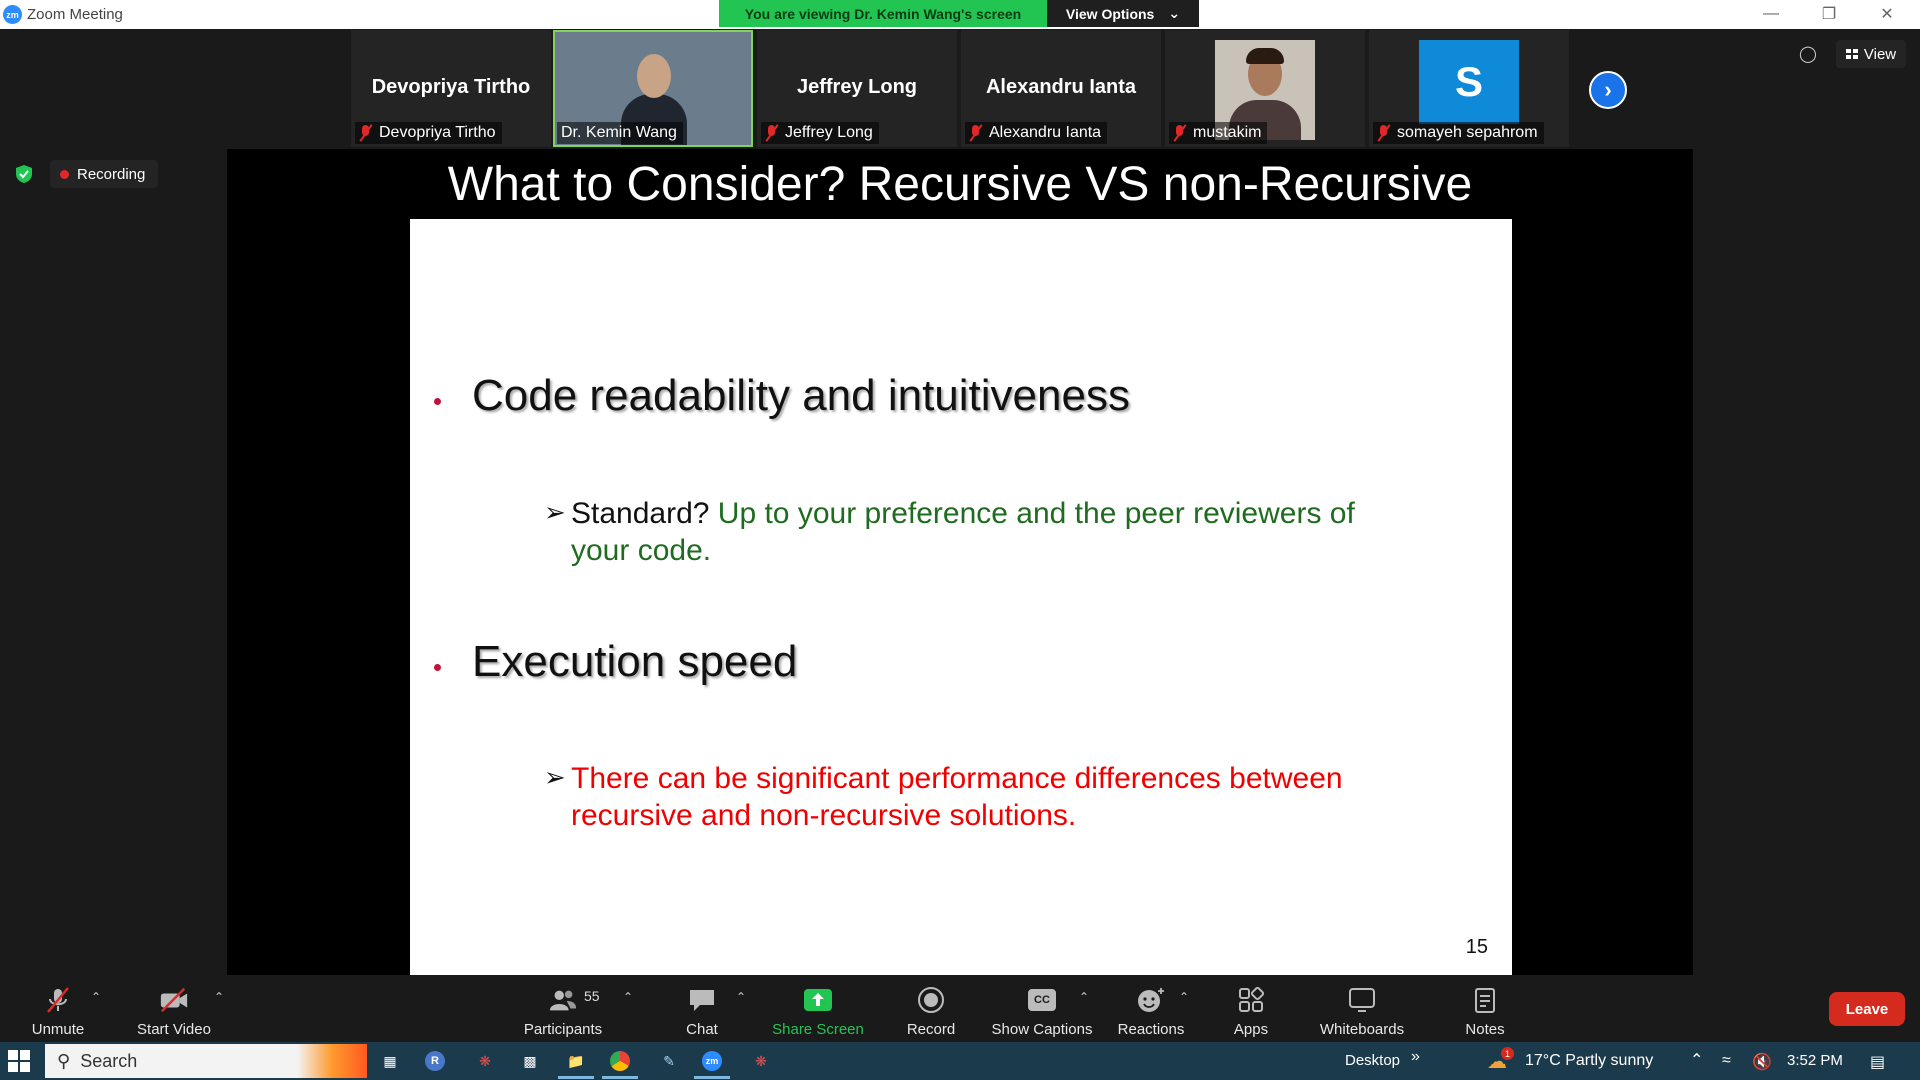 The image size is (1920, 1080). I want to click on windows-start-icon, so click(19, 1061).